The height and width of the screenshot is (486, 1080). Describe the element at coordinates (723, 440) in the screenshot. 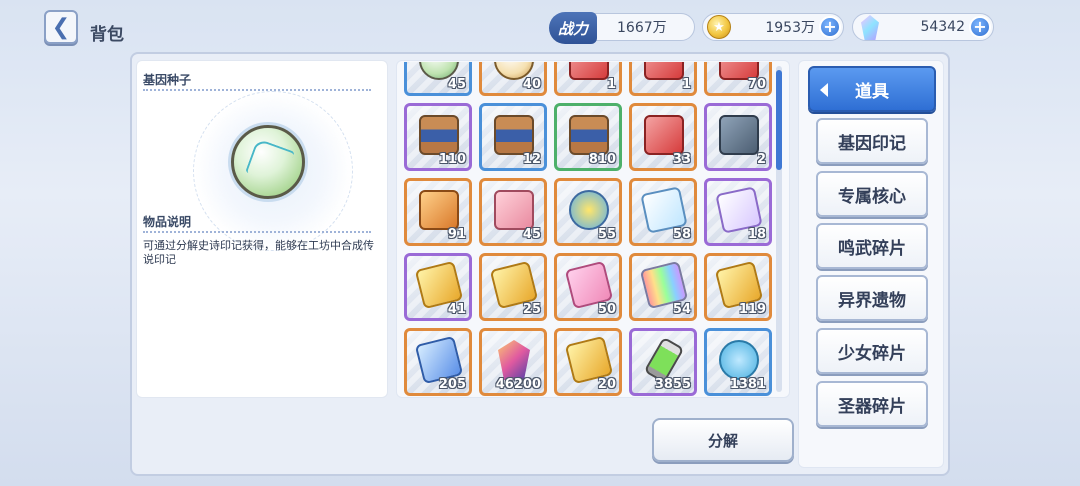

I see `decompose-button: 分解` at that location.